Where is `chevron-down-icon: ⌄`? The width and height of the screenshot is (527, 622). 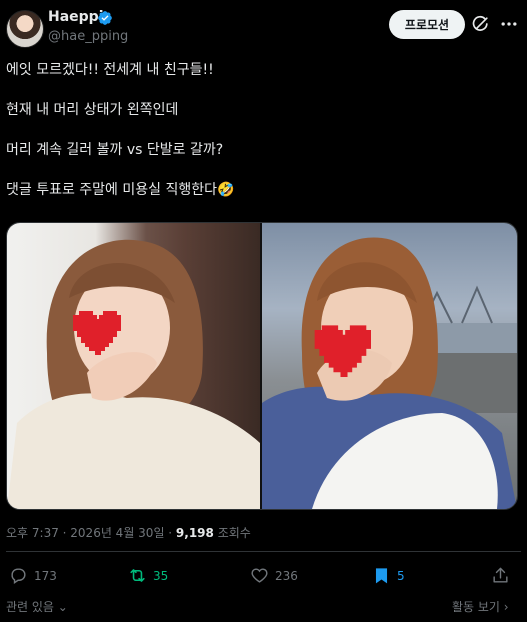
chevron-down-icon: ⌄ is located at coordinates (60, 607).